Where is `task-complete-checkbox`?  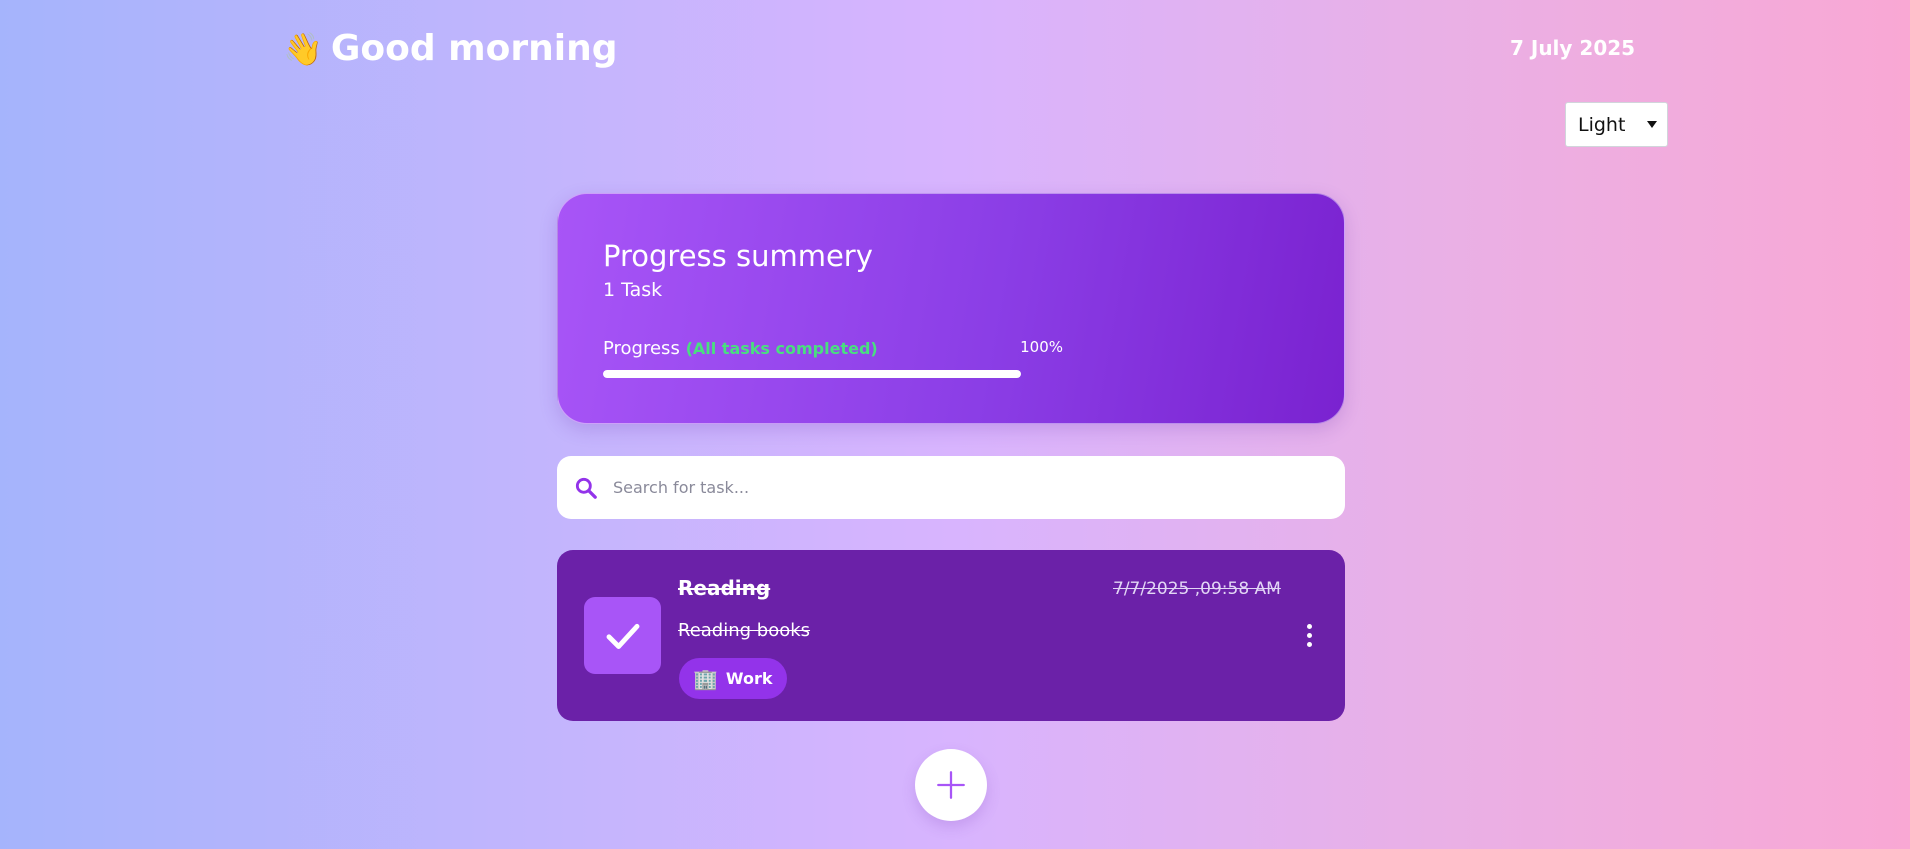
task-complete-checkbox is located at coordinates (622, 635).